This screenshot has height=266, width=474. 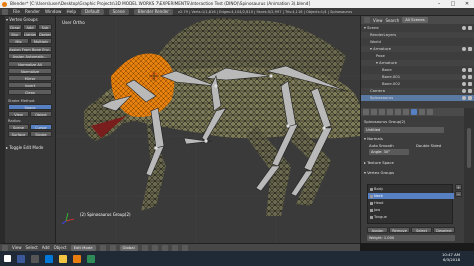 What do you see at coordinates (411, 217) in the screenshot?
I see `vertex-group-item: Tongue` at bounding box center [411, 217].